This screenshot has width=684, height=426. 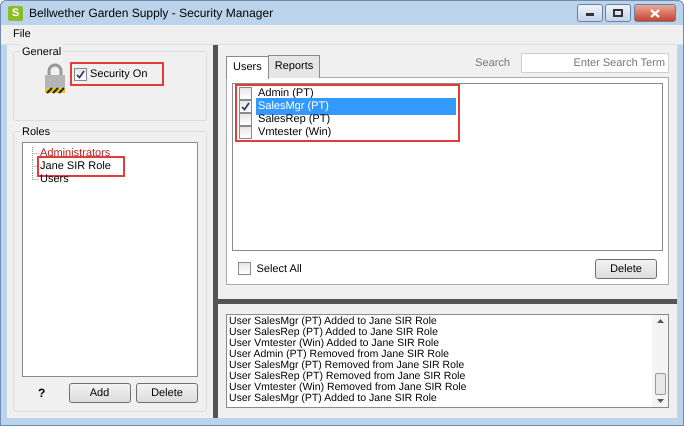 I want to click on scrollbar-thumb, so click(x=660, y=384).